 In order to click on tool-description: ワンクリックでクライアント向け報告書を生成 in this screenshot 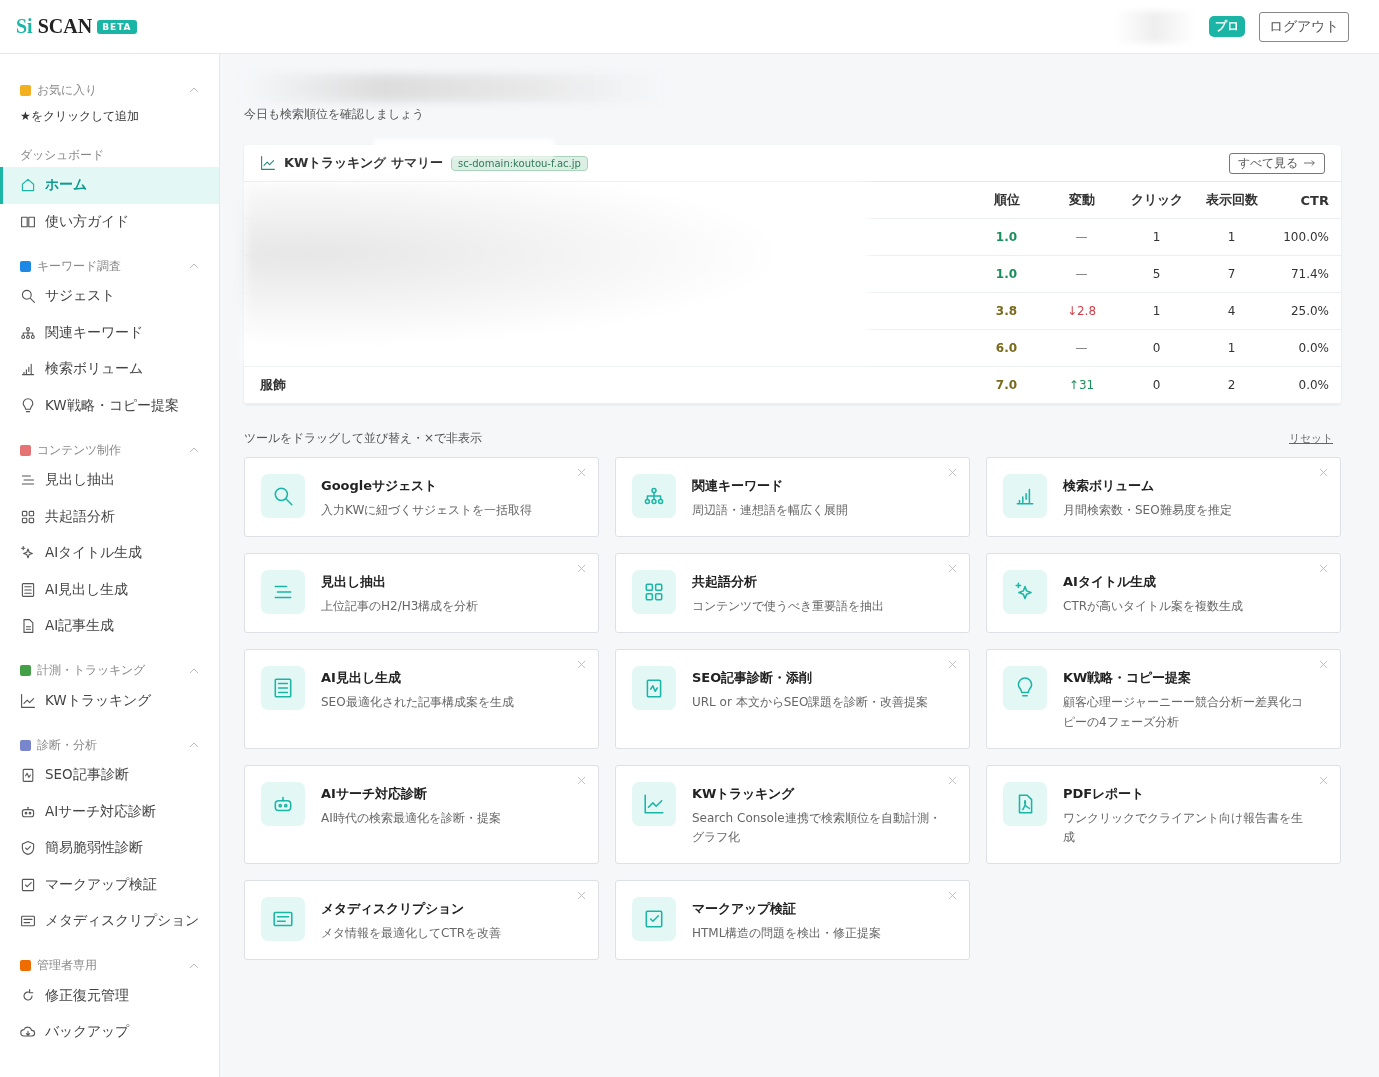, I will do `click(1183, 827)`.